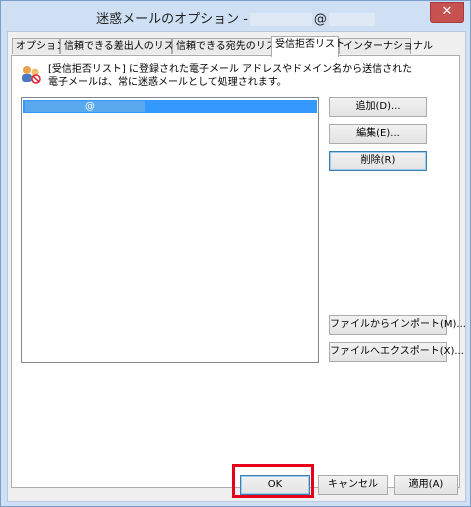 This screenshot has height=507, width=471. What do you see at coordinates (320, 19) in the screenshot?
I see `title-at: @` at bounding box center [320, 19].